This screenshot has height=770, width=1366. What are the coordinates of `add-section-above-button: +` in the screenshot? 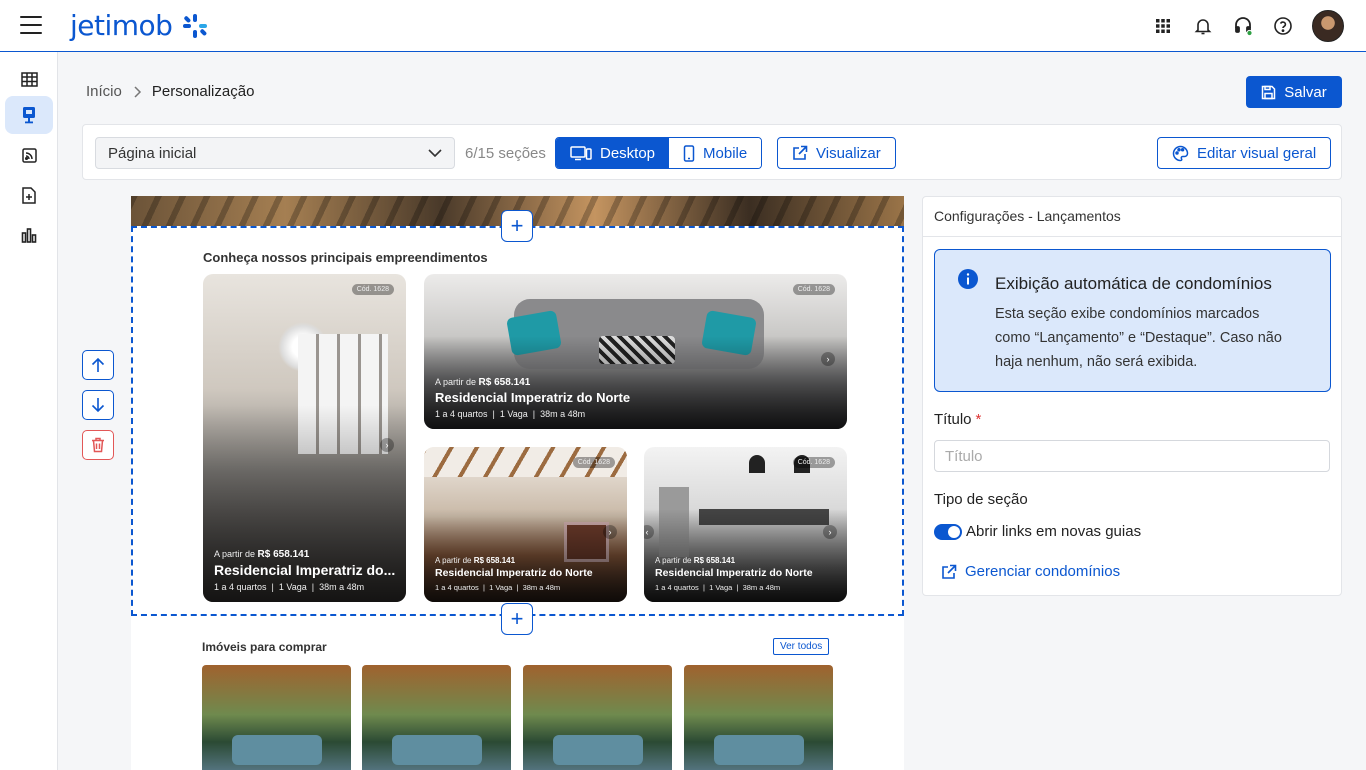 It's located at (517, 226).